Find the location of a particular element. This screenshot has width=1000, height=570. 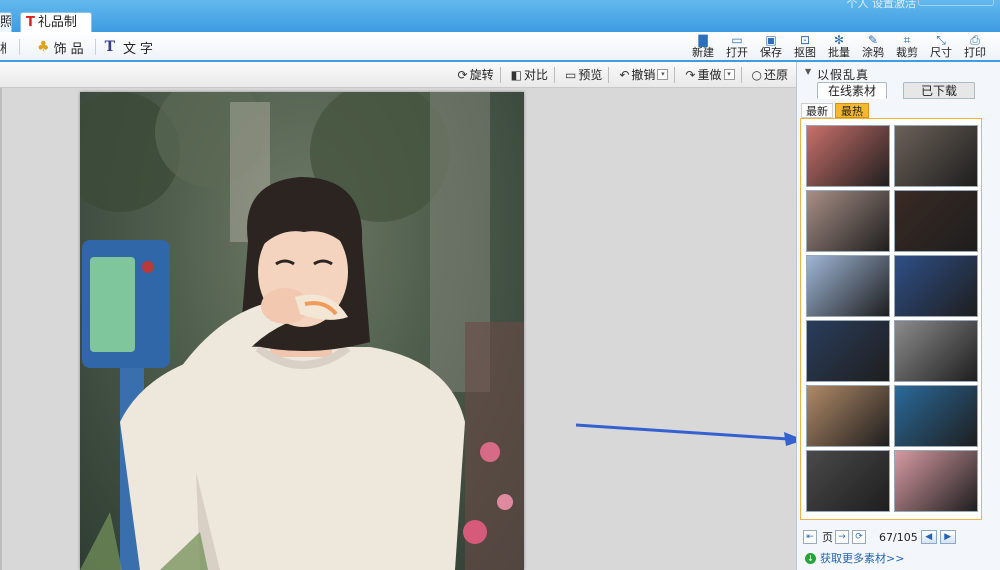

toolbar-actions: ▇ 新建 ▭ 打开 ▣ 保存 ⊡ 抠图 ✻ 批量 ✎ 涂鸦 ⌗ 裁剪 ⤡ 尺寸 ⎙ 打印 is located at coordinates (839, 48).